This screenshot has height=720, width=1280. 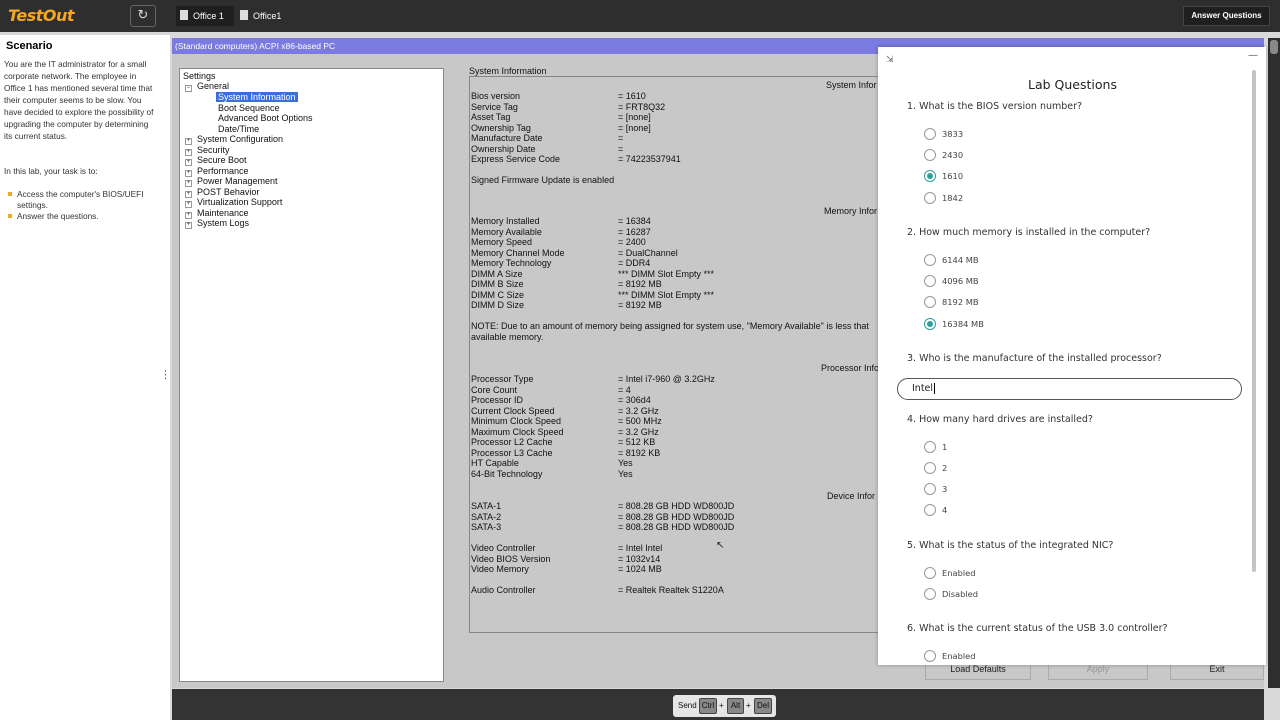 What do you see at coordinates (1274, 47) in the screenshot?
I see `scrollbar-thumb` at bounding box center [1274, 47].